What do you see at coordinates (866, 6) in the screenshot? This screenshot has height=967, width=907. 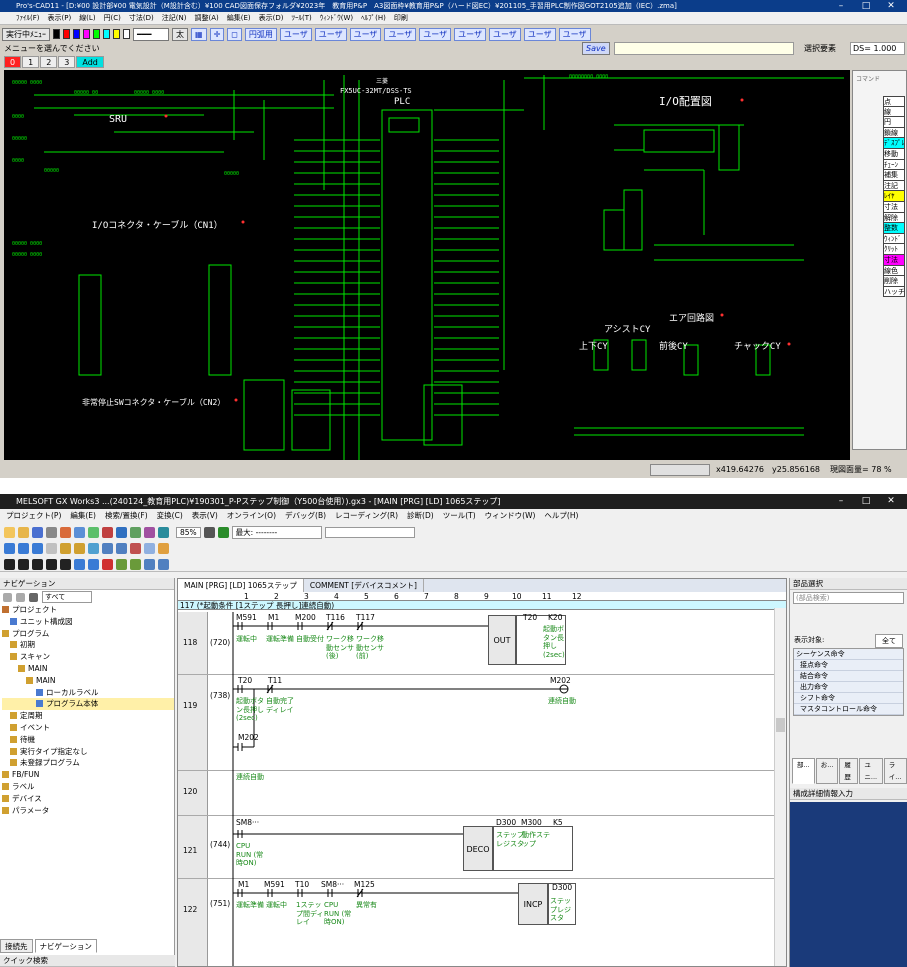 I see `maximize-button: □` at bounding box center [866, 6].